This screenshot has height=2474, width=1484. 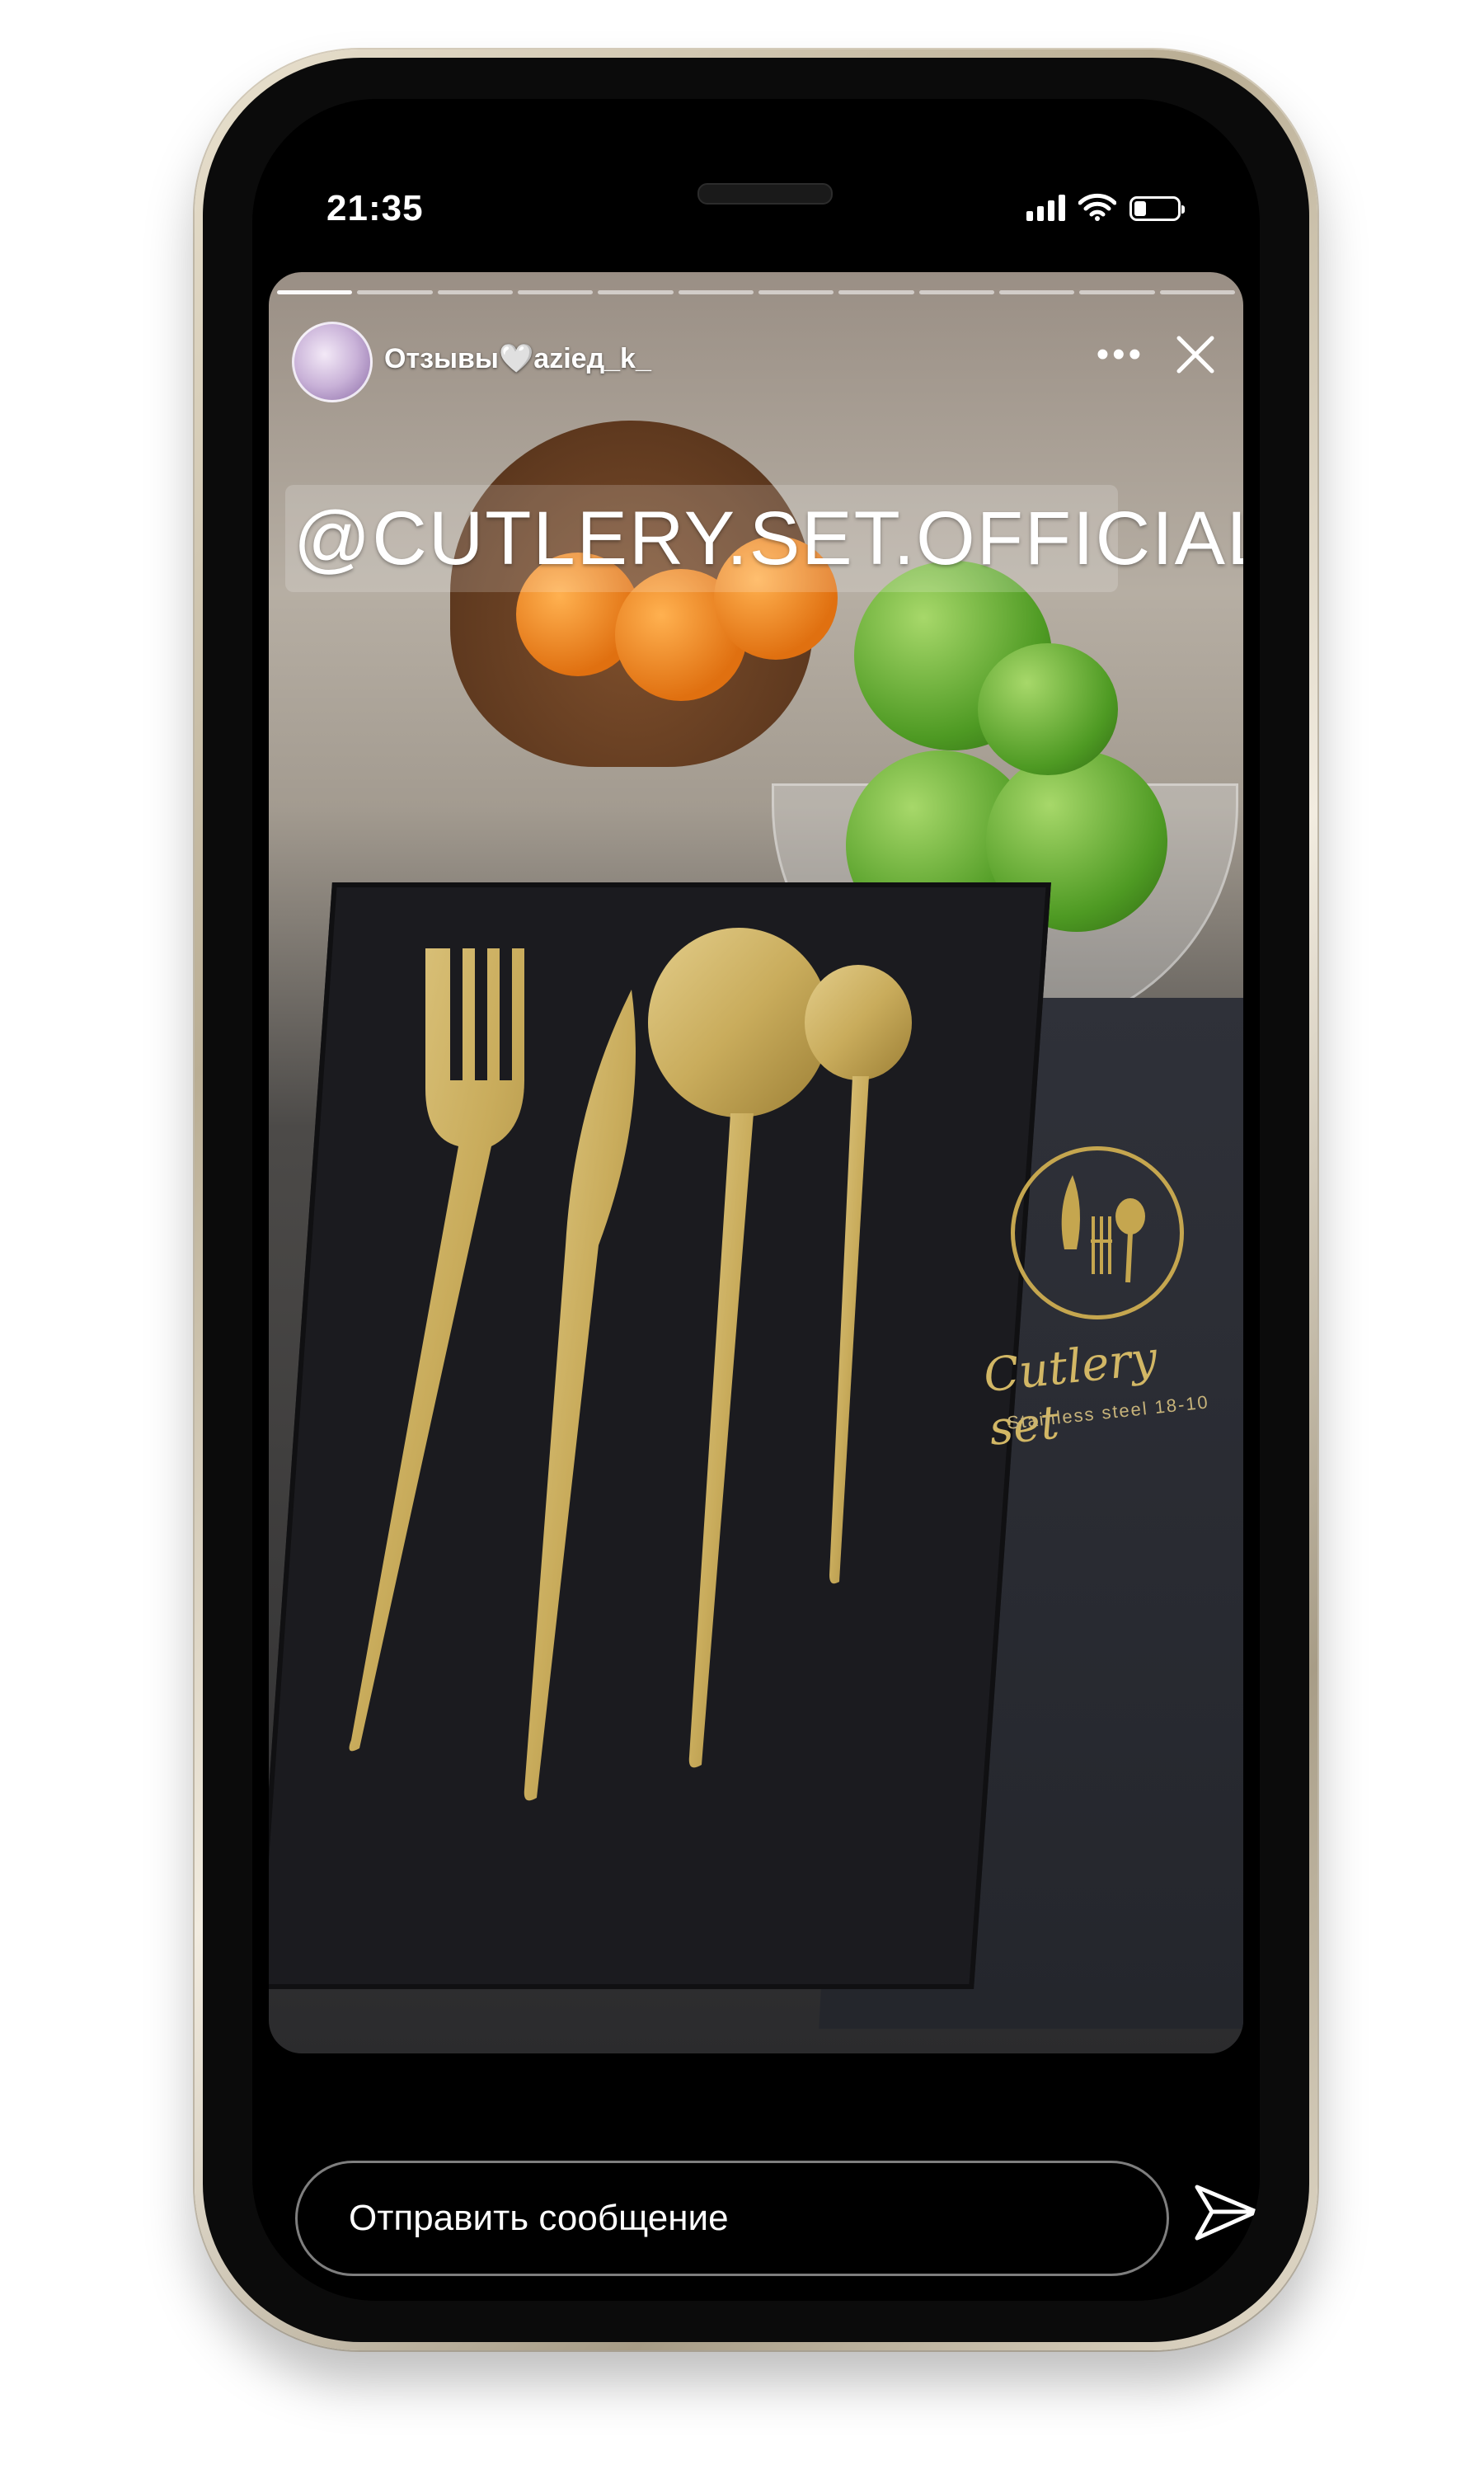 I want to click on teaspoon, so click(x=858, y=1274).